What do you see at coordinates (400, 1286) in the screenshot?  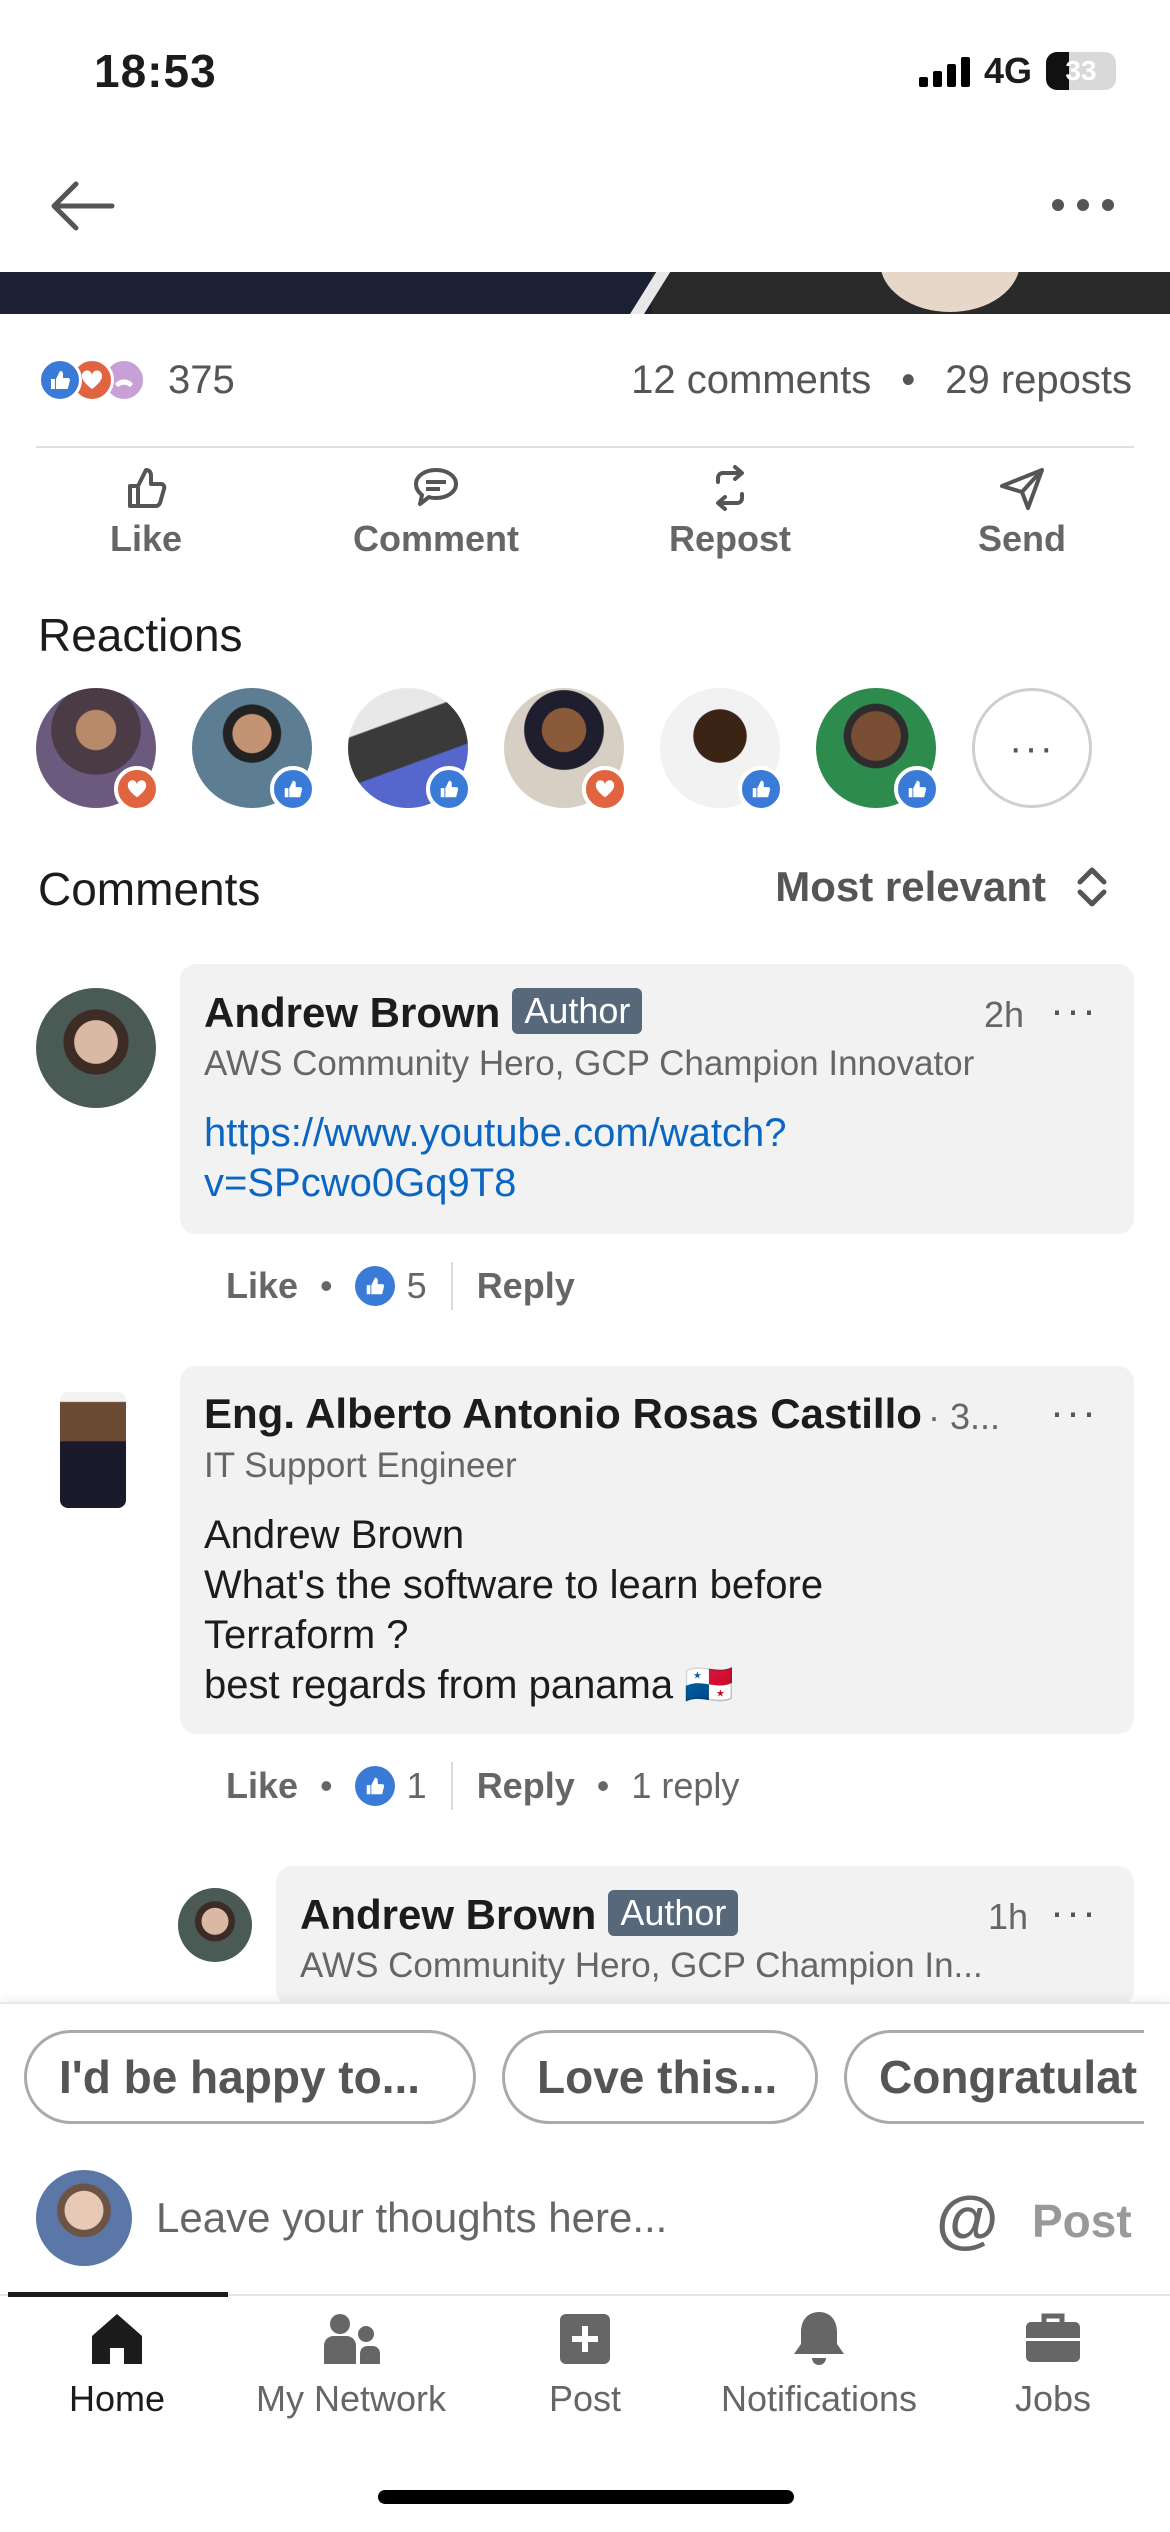 I see `comment-actions: Like • 5 Reply` at bounding box center [400, 1286].